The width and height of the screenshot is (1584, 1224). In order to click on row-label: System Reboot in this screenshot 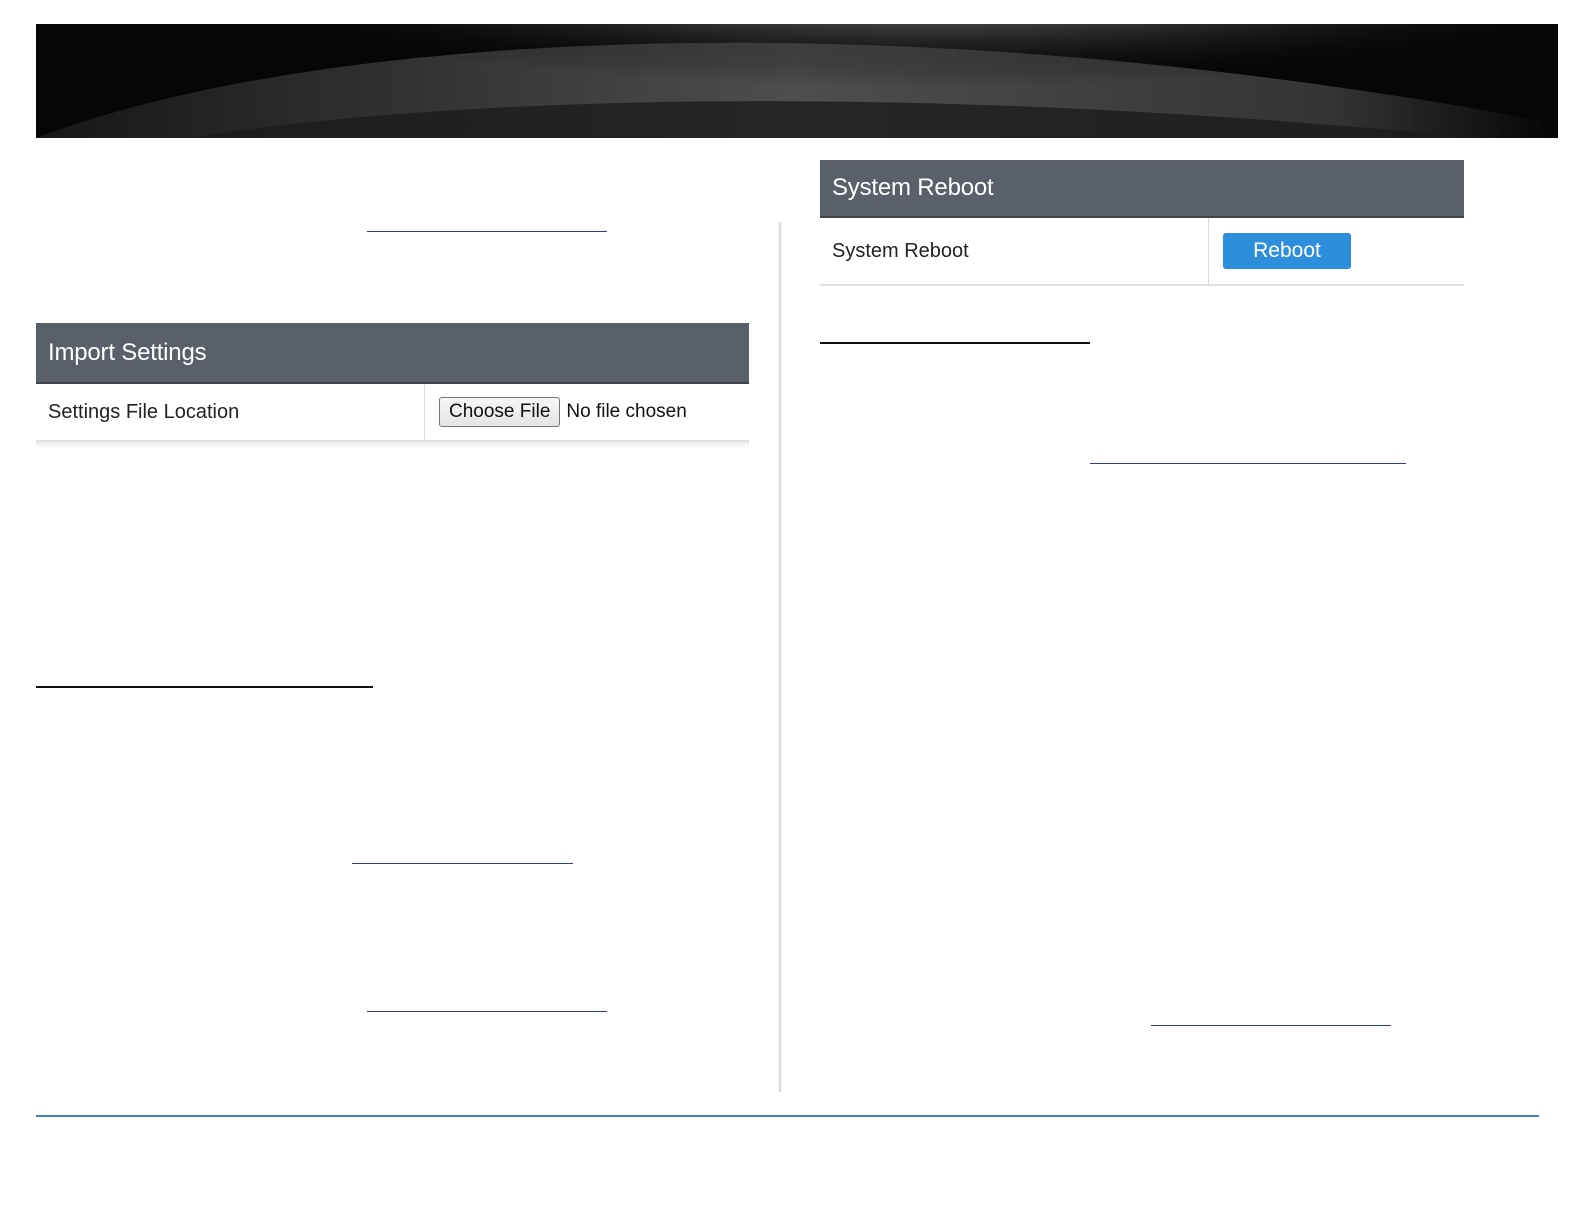, I will do `click(1014, 251)`.